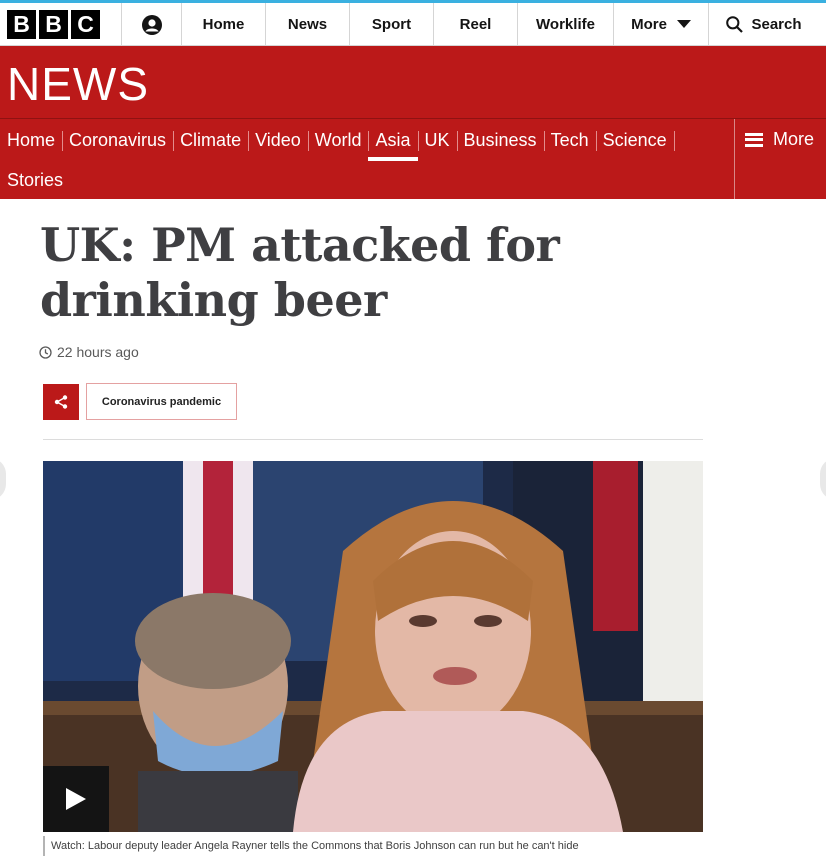 This screenshot has width=826, height=862. Describe the element at coordinates (754, 139) in the screenshot. I see `hamburger-icon` at that location.